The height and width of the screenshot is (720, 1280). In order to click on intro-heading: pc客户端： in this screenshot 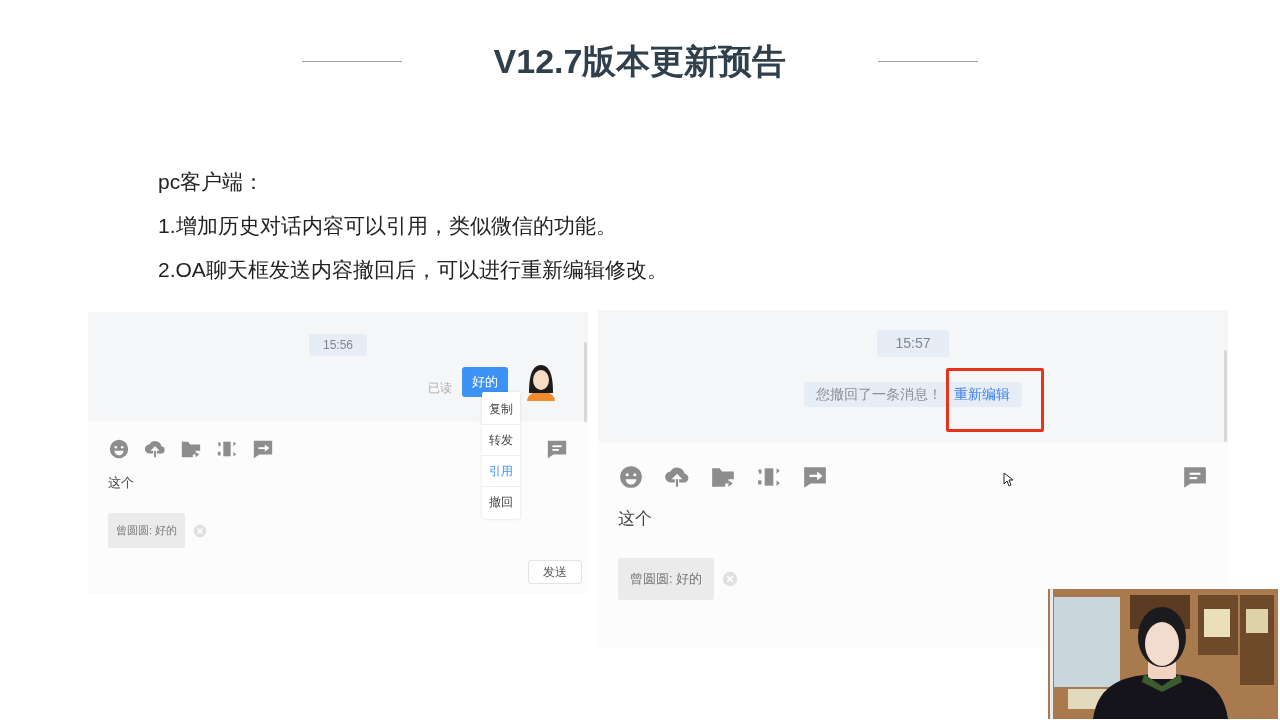, I will do `click(212, 182)`.